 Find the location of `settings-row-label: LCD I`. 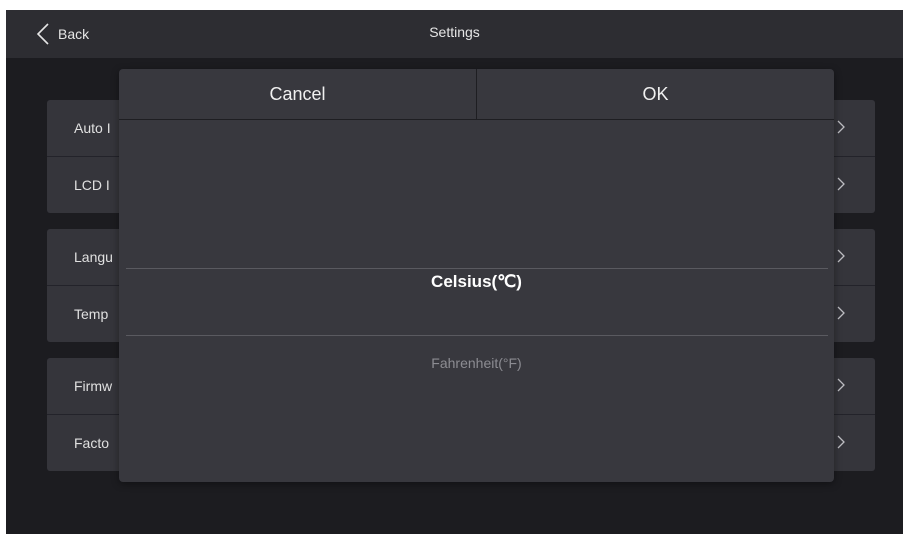

settings-row-label: LCD I is located at coordinates (92, 185).